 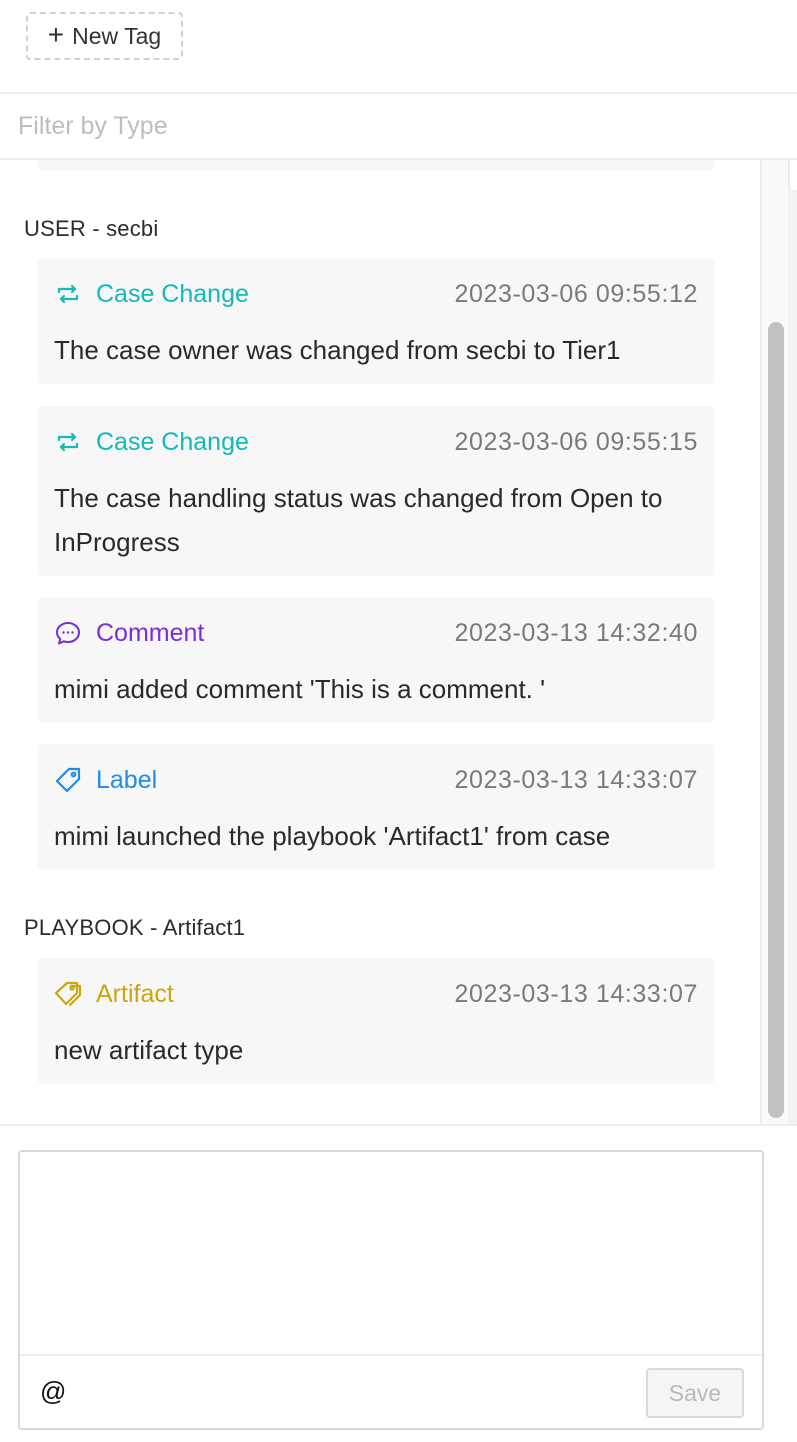 I want to click on filter-input, so click(x=398, y=126).